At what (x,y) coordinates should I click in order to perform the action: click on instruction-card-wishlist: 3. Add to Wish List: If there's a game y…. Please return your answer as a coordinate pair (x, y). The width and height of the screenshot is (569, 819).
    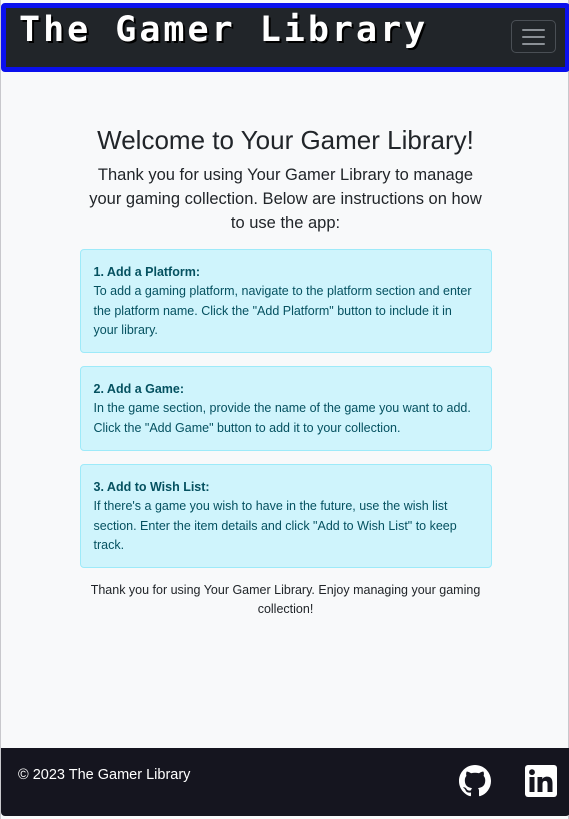
    Looking at the image, I should click on (285, 516).